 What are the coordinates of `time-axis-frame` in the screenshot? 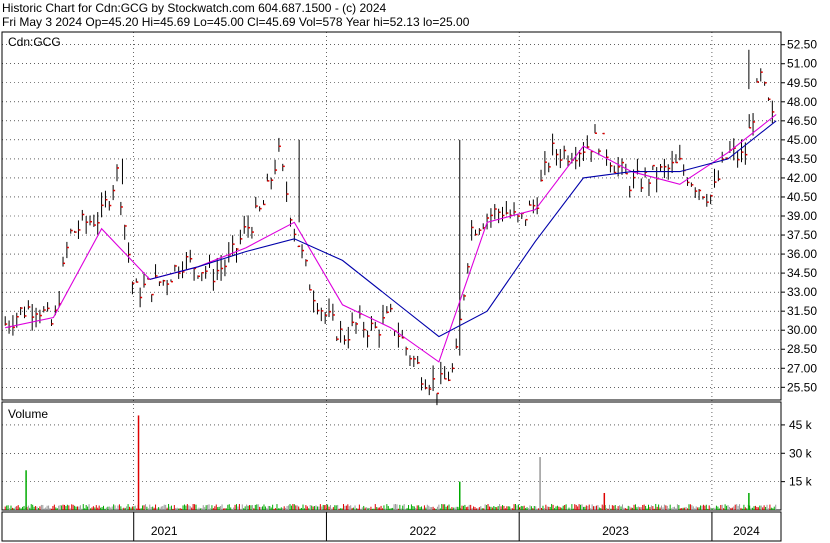 It's located at (391, 526).